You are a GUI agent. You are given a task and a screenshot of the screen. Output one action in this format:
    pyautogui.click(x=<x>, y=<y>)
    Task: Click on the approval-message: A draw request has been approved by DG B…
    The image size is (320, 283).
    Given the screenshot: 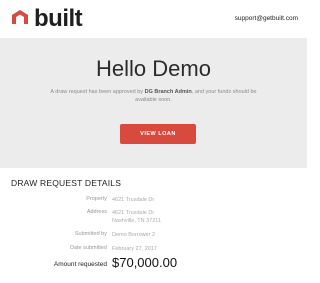 What is the action you would take?
    pyautogui.click(x=153, y=96)
    